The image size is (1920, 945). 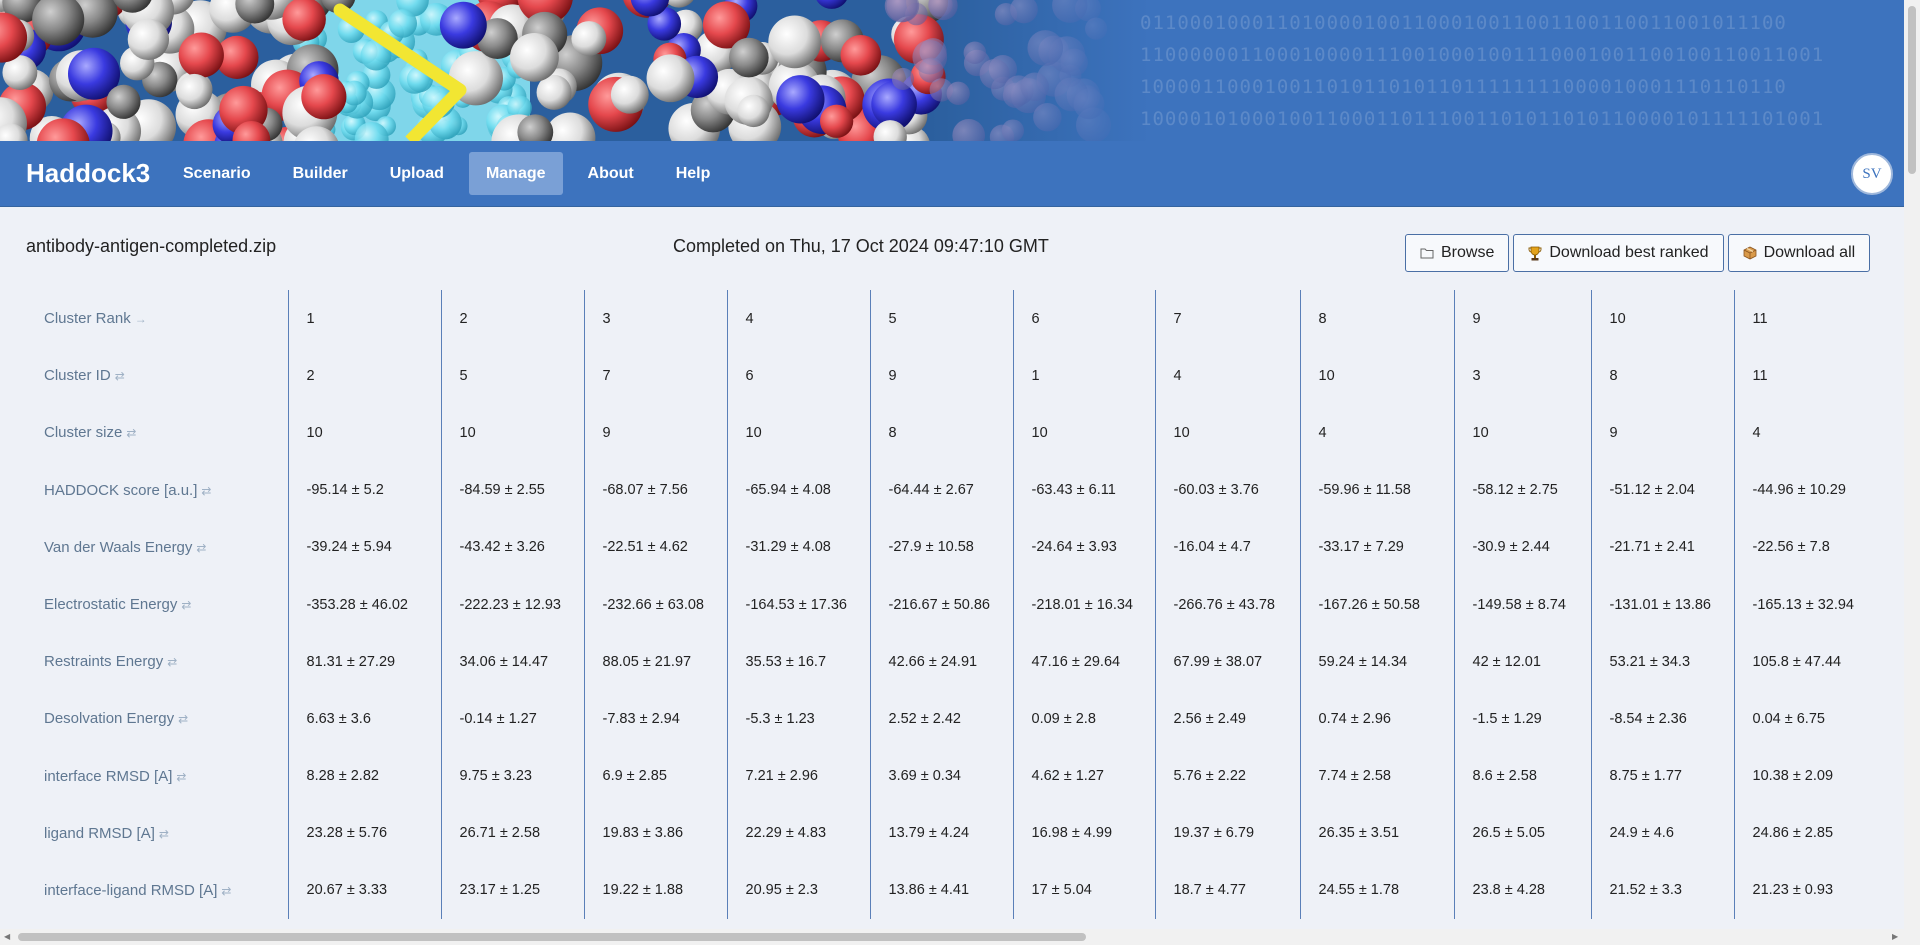 What do you see at coordinates (144, 432) in the screenshot?
I see `row-header: Cluster size ⇄` at bounding box center [144, 432].